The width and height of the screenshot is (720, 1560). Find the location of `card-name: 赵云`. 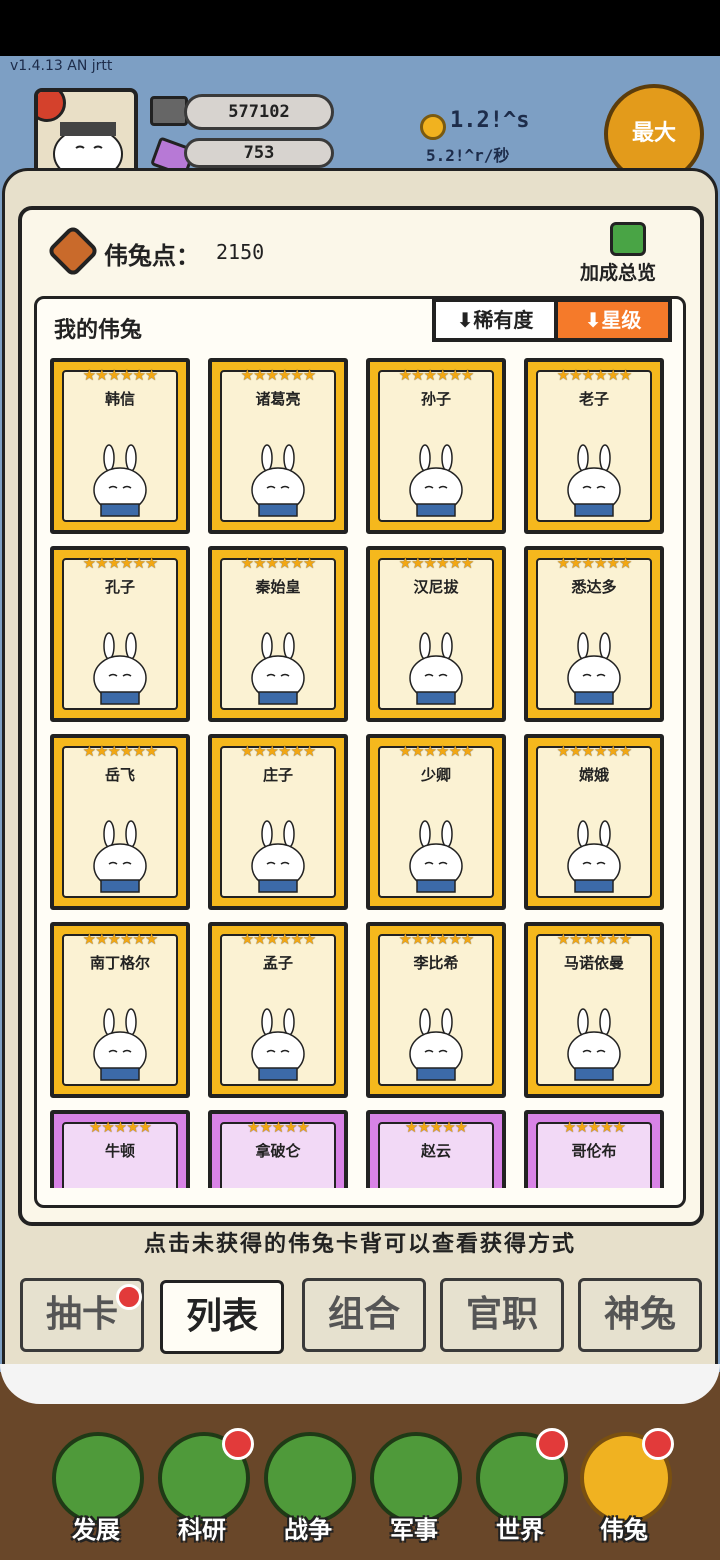

card-name: 赵云 is located at coordinates (435, 1151).